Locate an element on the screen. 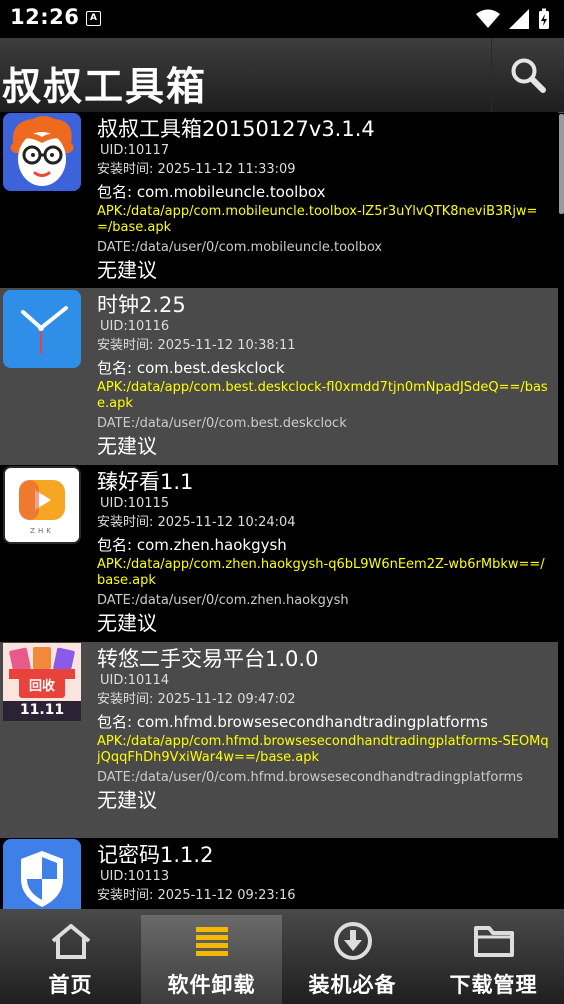 The width and height of the screenshot is (564, 1004). bottom-nav: 首页 软件卸载 装机必备 下载管理 is located at coordinates (282, 956).